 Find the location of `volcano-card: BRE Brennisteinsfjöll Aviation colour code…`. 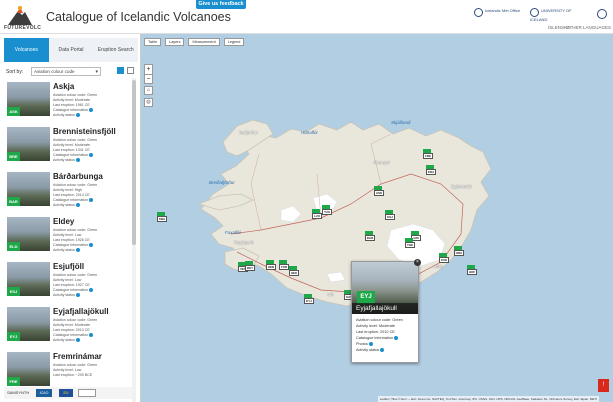

volcano-card: BRE Brennisteinsfjöll Aviation colour code… is located at coordinates (67, 143).